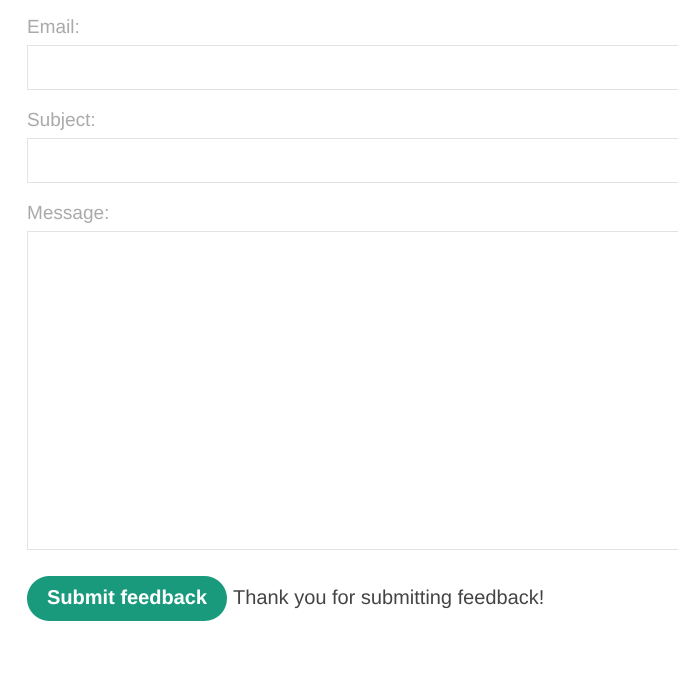 The image size is (678, 675). Describe the element at coordinates (54, 28) in the screenshot. I see `field-label: Email:` at that location.